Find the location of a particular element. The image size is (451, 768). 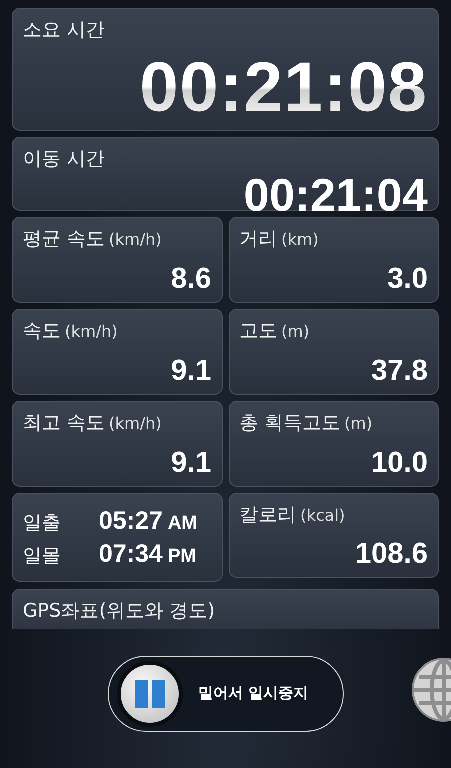

sun-period: AM is located at coordinates (183, 523).